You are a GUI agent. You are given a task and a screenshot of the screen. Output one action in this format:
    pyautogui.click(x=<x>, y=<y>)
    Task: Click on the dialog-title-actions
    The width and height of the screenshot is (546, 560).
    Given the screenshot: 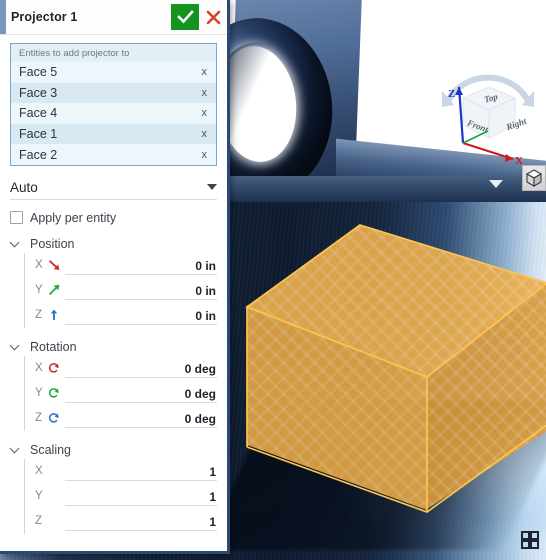 What is the action you would take?
    pyautogui.click(x=199, y=17)
    